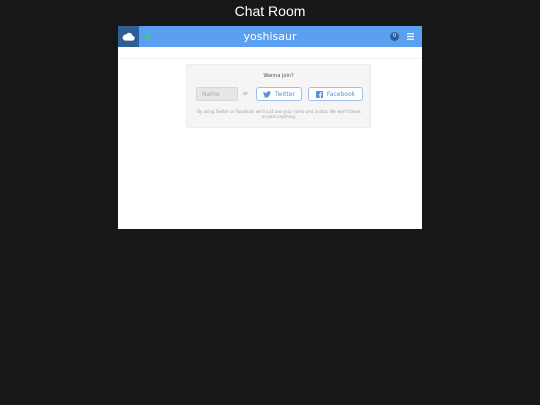 This screenshot has height=405, width=540. I want to click on facebook-login-button: Facebook, so click(335, 94).